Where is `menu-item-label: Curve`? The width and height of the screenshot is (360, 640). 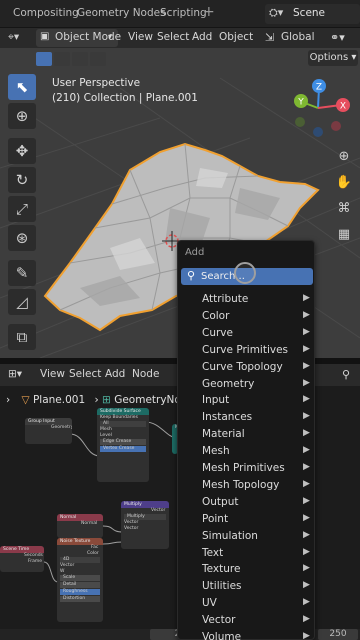
menu-item-label: Curve is located at coordinates (217, 332).